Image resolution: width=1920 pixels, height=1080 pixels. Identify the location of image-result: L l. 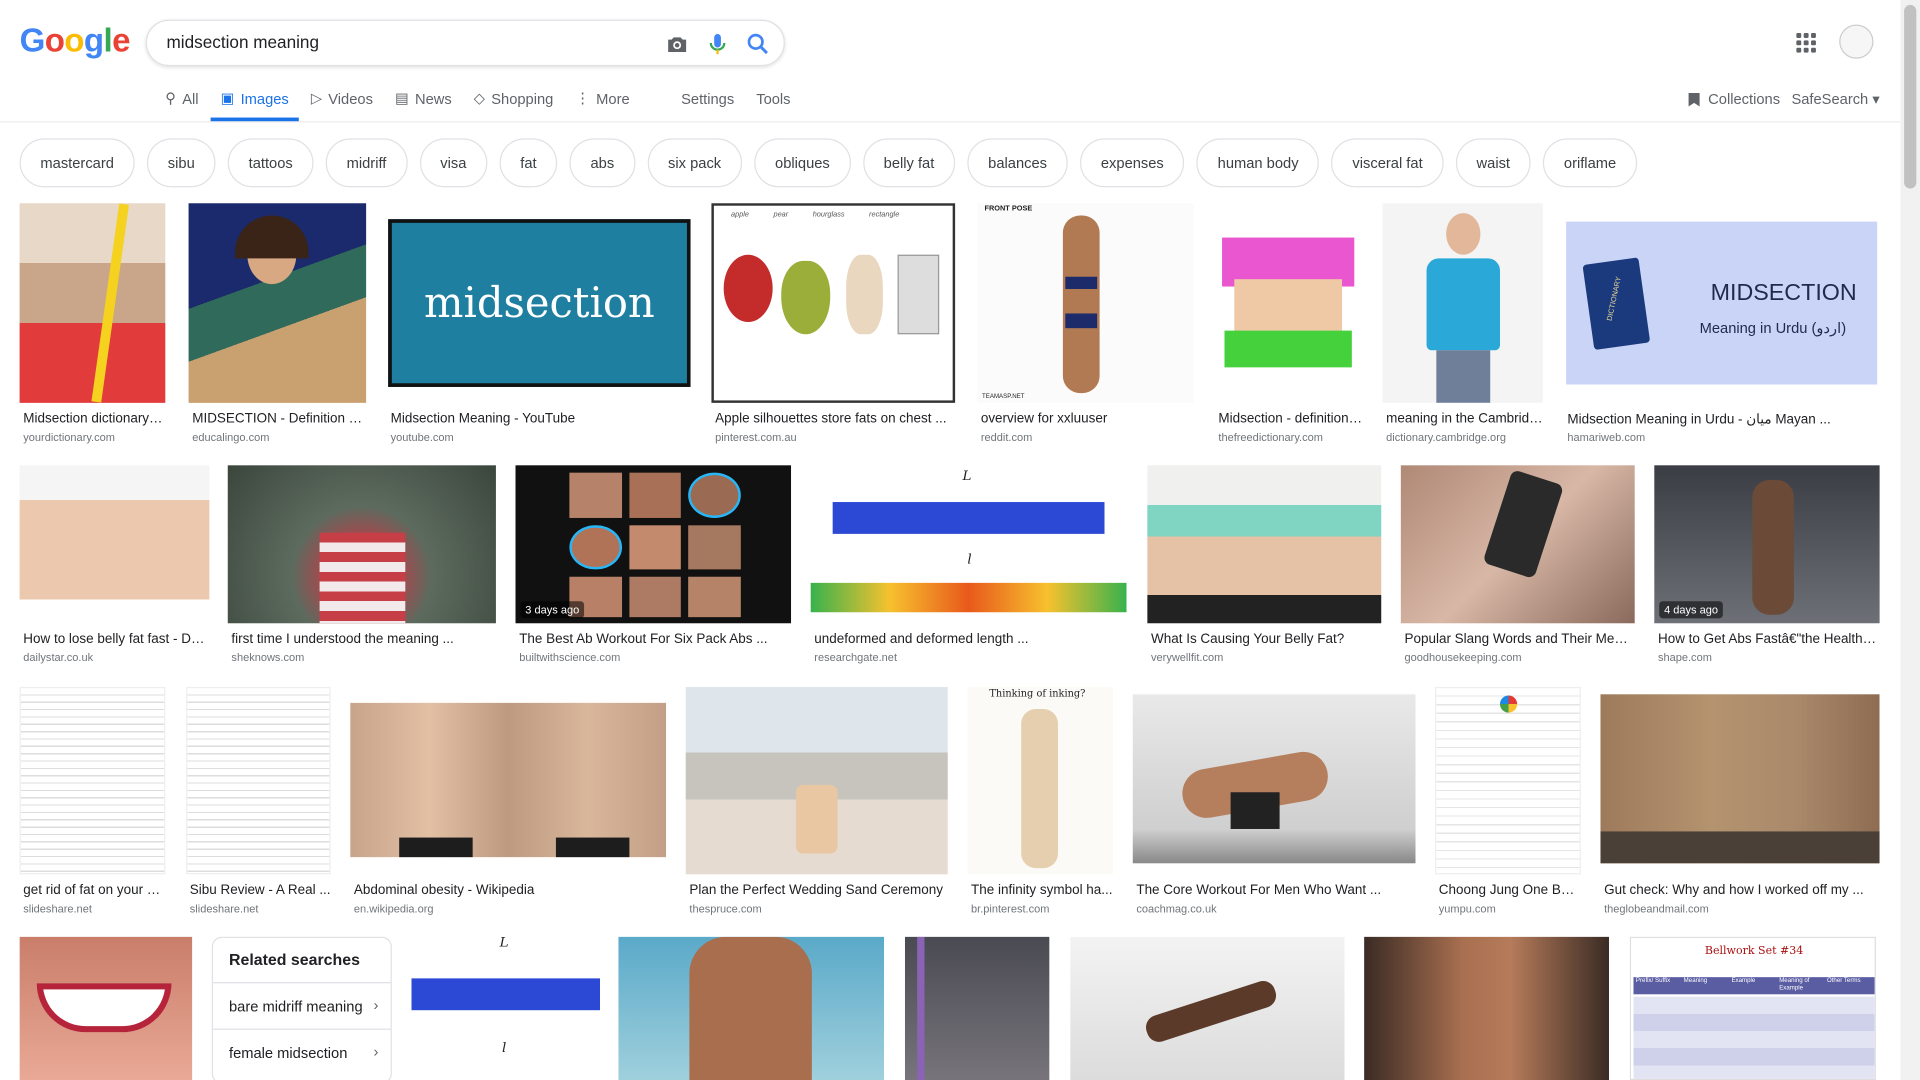
(506, 1008).